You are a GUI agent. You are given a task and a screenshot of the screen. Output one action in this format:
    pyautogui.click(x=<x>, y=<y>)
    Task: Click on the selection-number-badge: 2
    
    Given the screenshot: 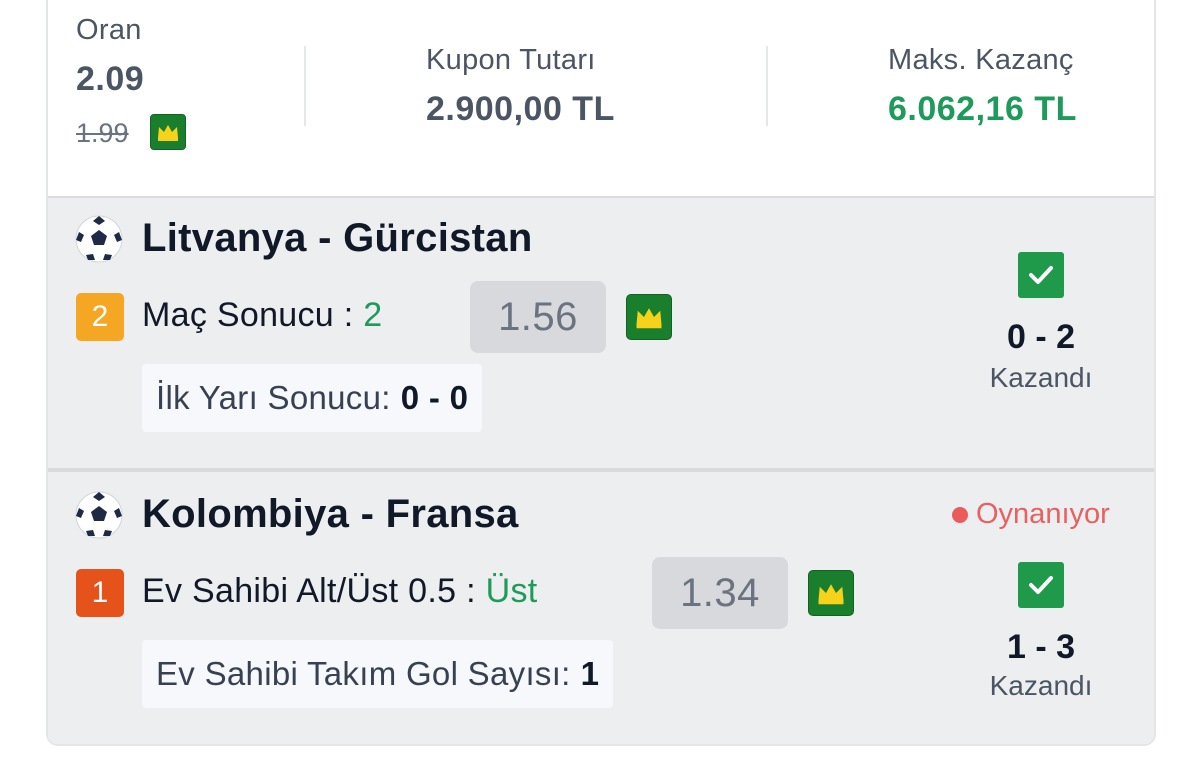 What is the action you would take?
    pyautogui.click(x=100, y=317)
    